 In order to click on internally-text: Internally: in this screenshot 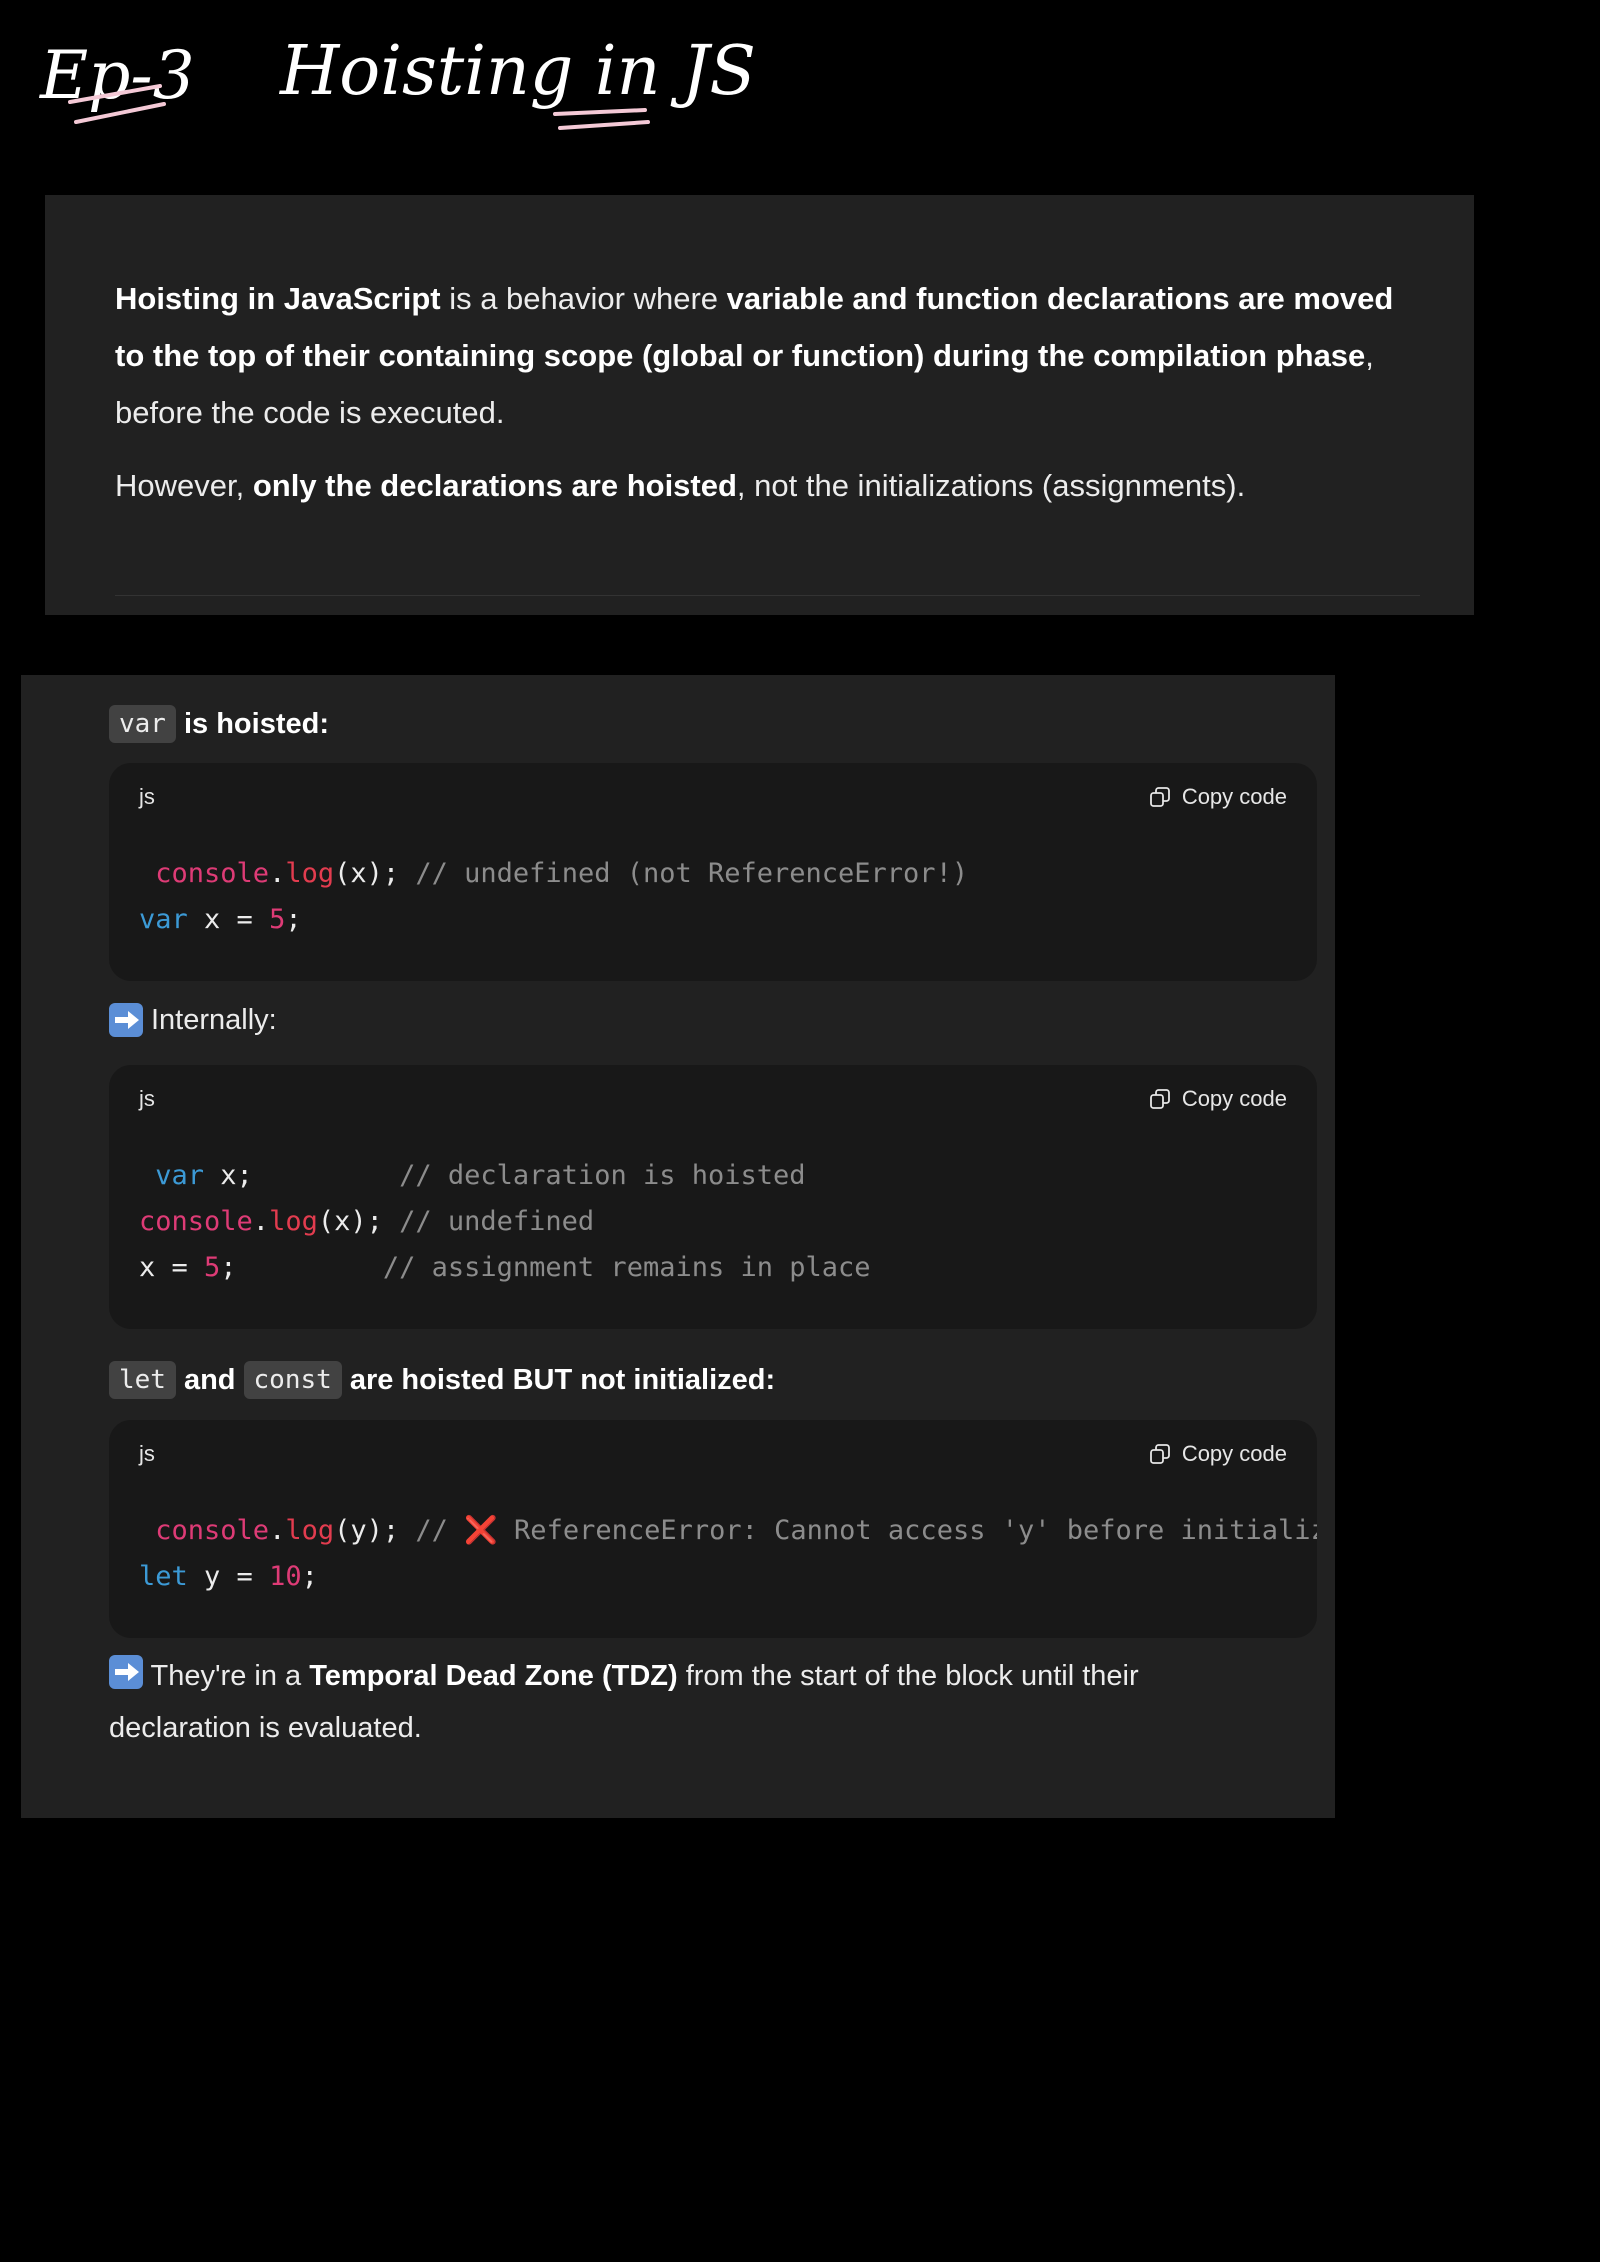, I will do `click(214, 1019)`.